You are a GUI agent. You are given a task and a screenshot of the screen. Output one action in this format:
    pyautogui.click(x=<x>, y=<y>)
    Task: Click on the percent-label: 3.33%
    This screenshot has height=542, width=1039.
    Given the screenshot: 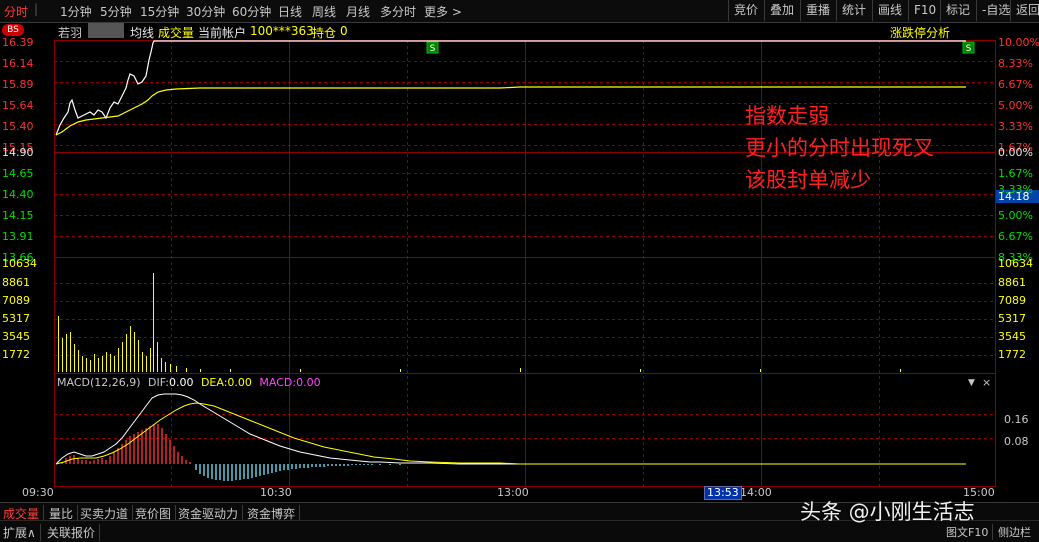 What is the action you would take?
    pyautogui.click(x=1015, y=126)
    